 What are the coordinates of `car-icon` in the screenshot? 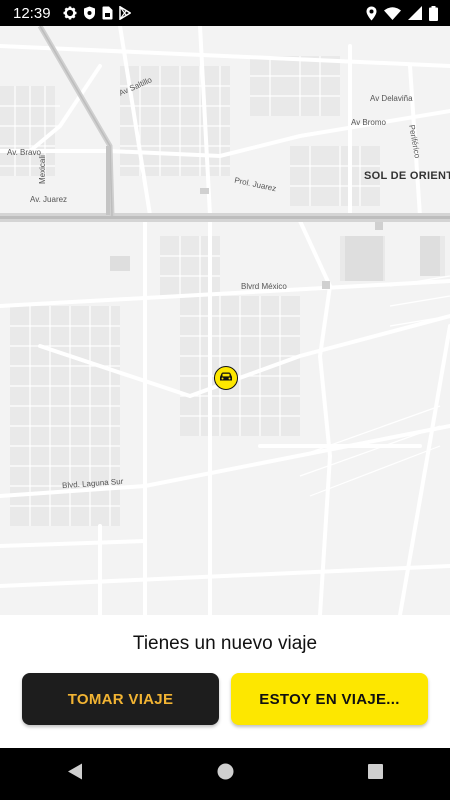 It's located at (226, 378).